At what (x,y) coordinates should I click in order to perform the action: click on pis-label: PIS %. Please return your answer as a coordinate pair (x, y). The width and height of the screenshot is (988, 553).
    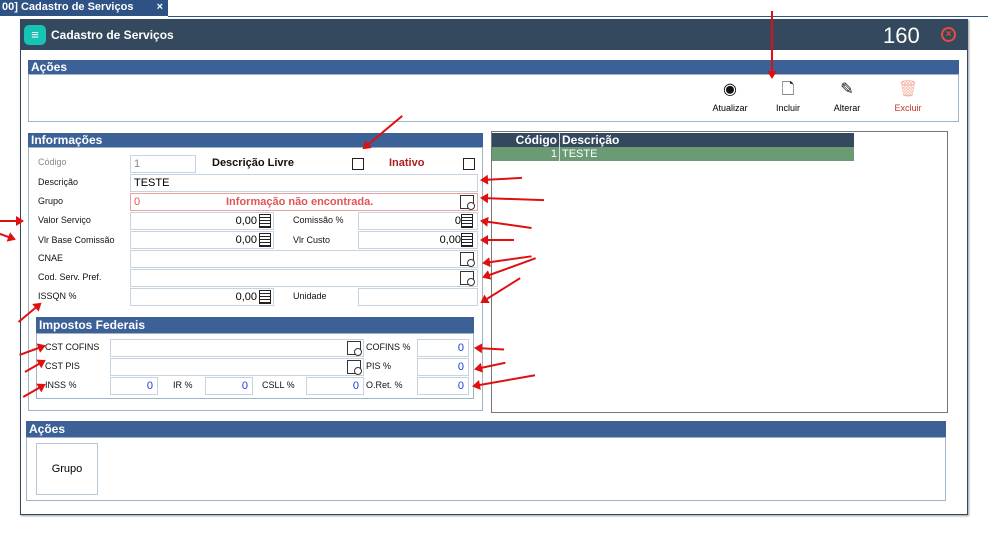
    Looking at the image, I should click on (379, 366).